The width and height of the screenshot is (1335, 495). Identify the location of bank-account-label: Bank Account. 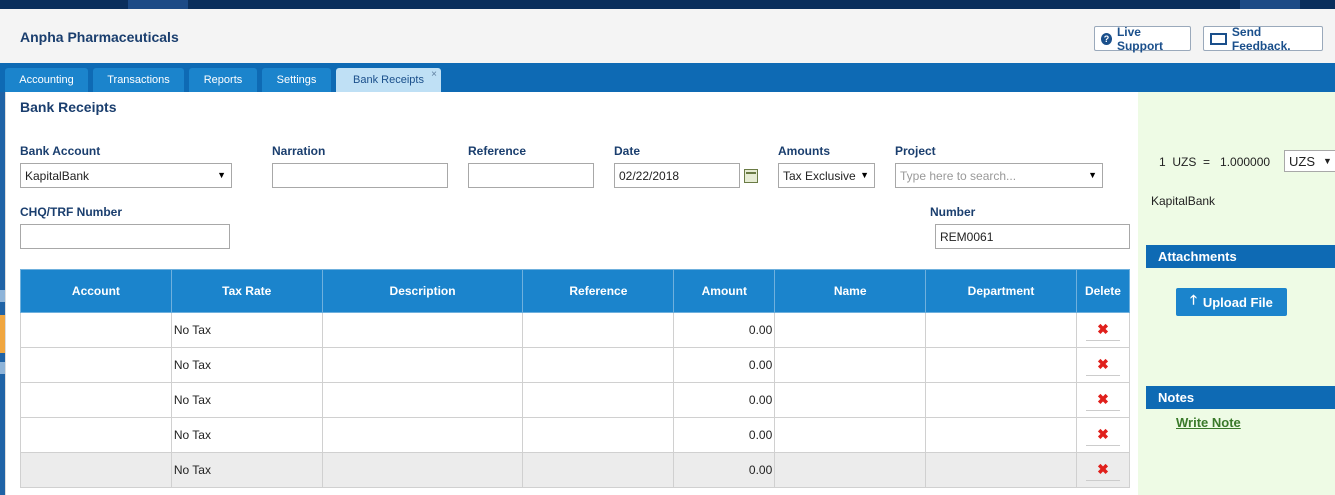
(60, 151).